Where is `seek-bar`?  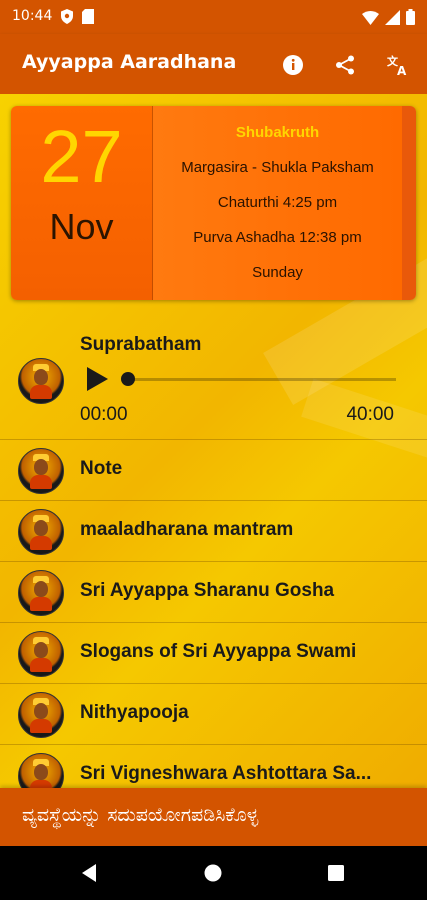 seek-bar is located at coordinates (260, 379).